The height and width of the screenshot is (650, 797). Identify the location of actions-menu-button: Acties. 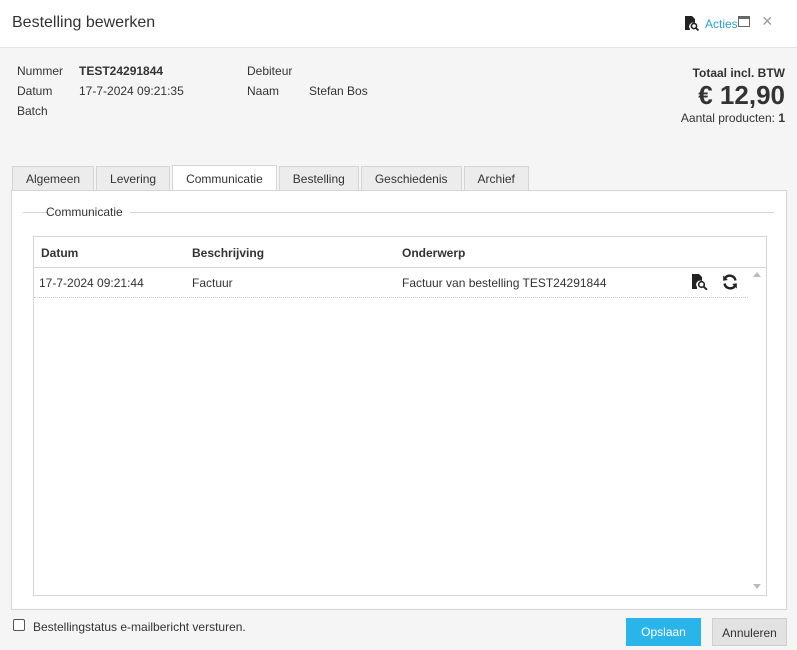
(711, 23).